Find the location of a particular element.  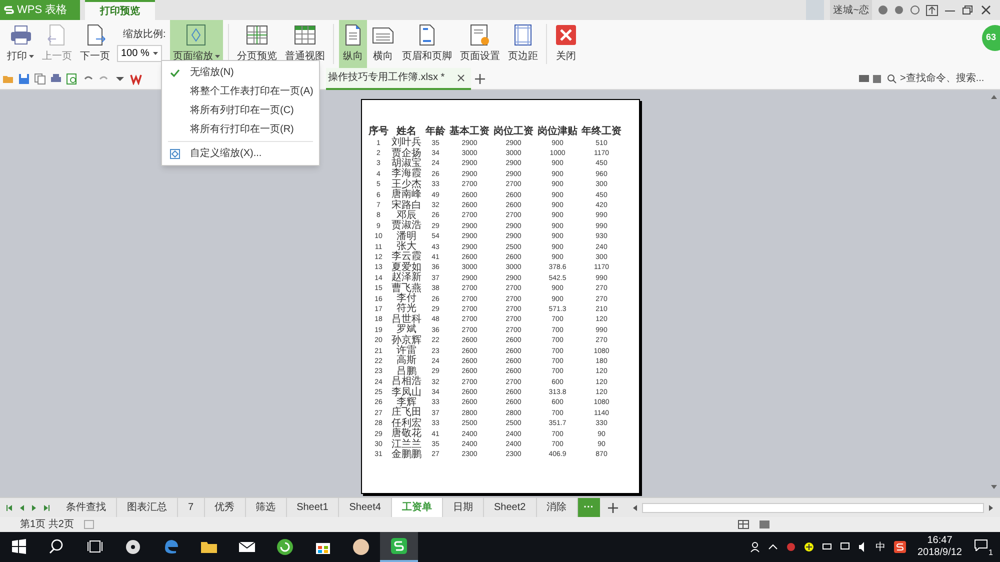

add-sheet-icon is located at coordinates (613, 507).